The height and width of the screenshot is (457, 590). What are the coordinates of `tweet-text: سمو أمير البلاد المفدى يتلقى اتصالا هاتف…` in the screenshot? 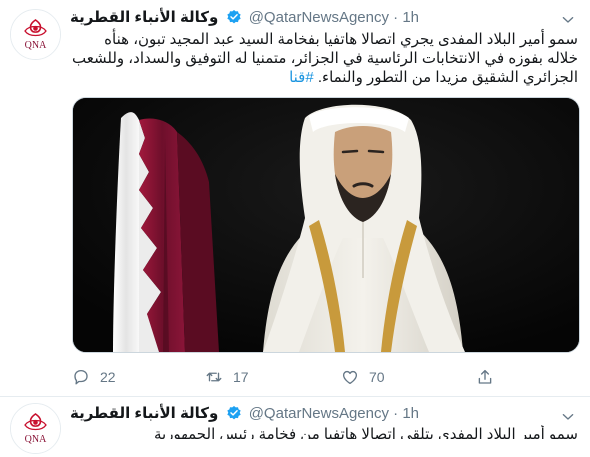 It's located at (325, 432).